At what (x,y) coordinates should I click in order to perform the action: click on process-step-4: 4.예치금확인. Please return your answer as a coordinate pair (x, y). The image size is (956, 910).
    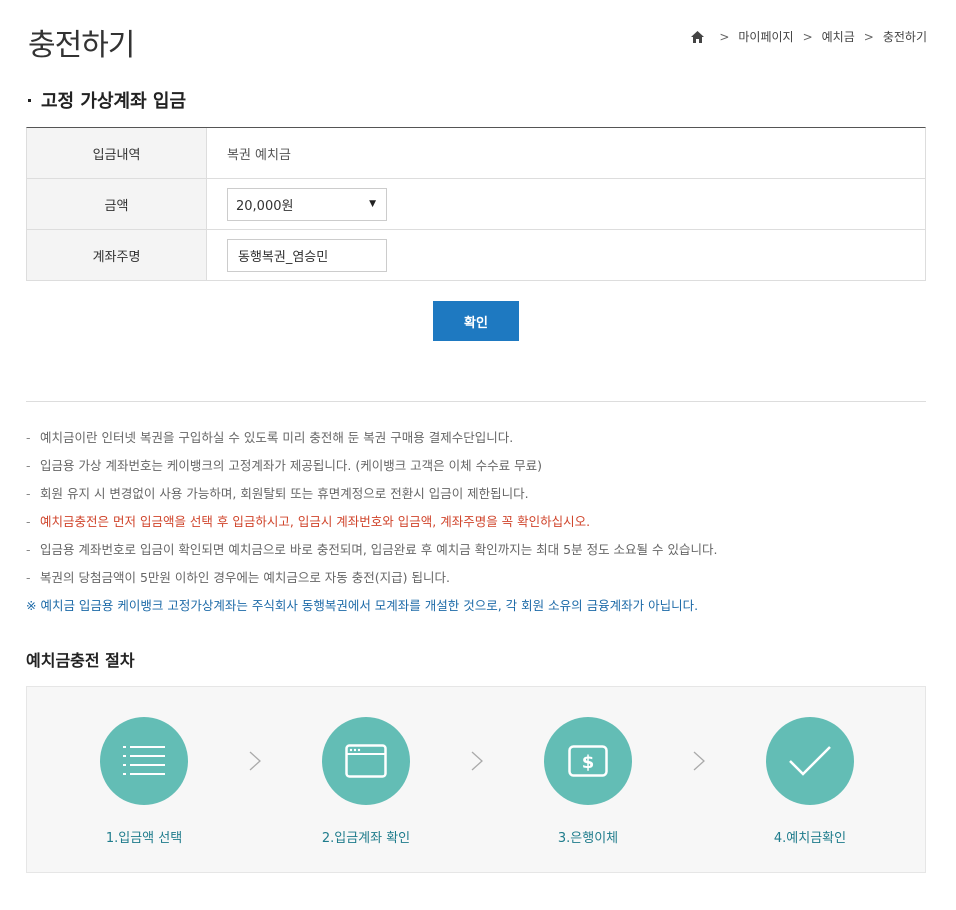
    Looking at the image, I should click on (810, 781).